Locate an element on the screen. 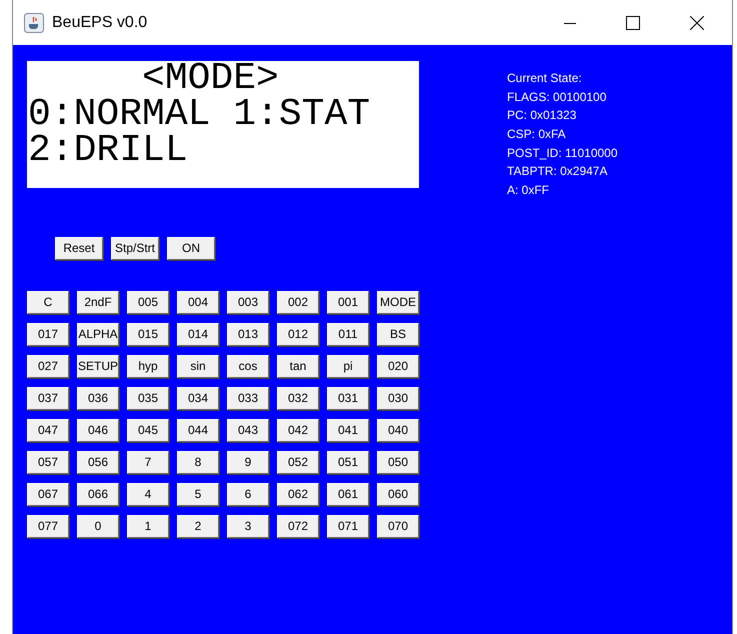 The image size is (737, 634). key-button: 002 is located at coordinates (298, 302).